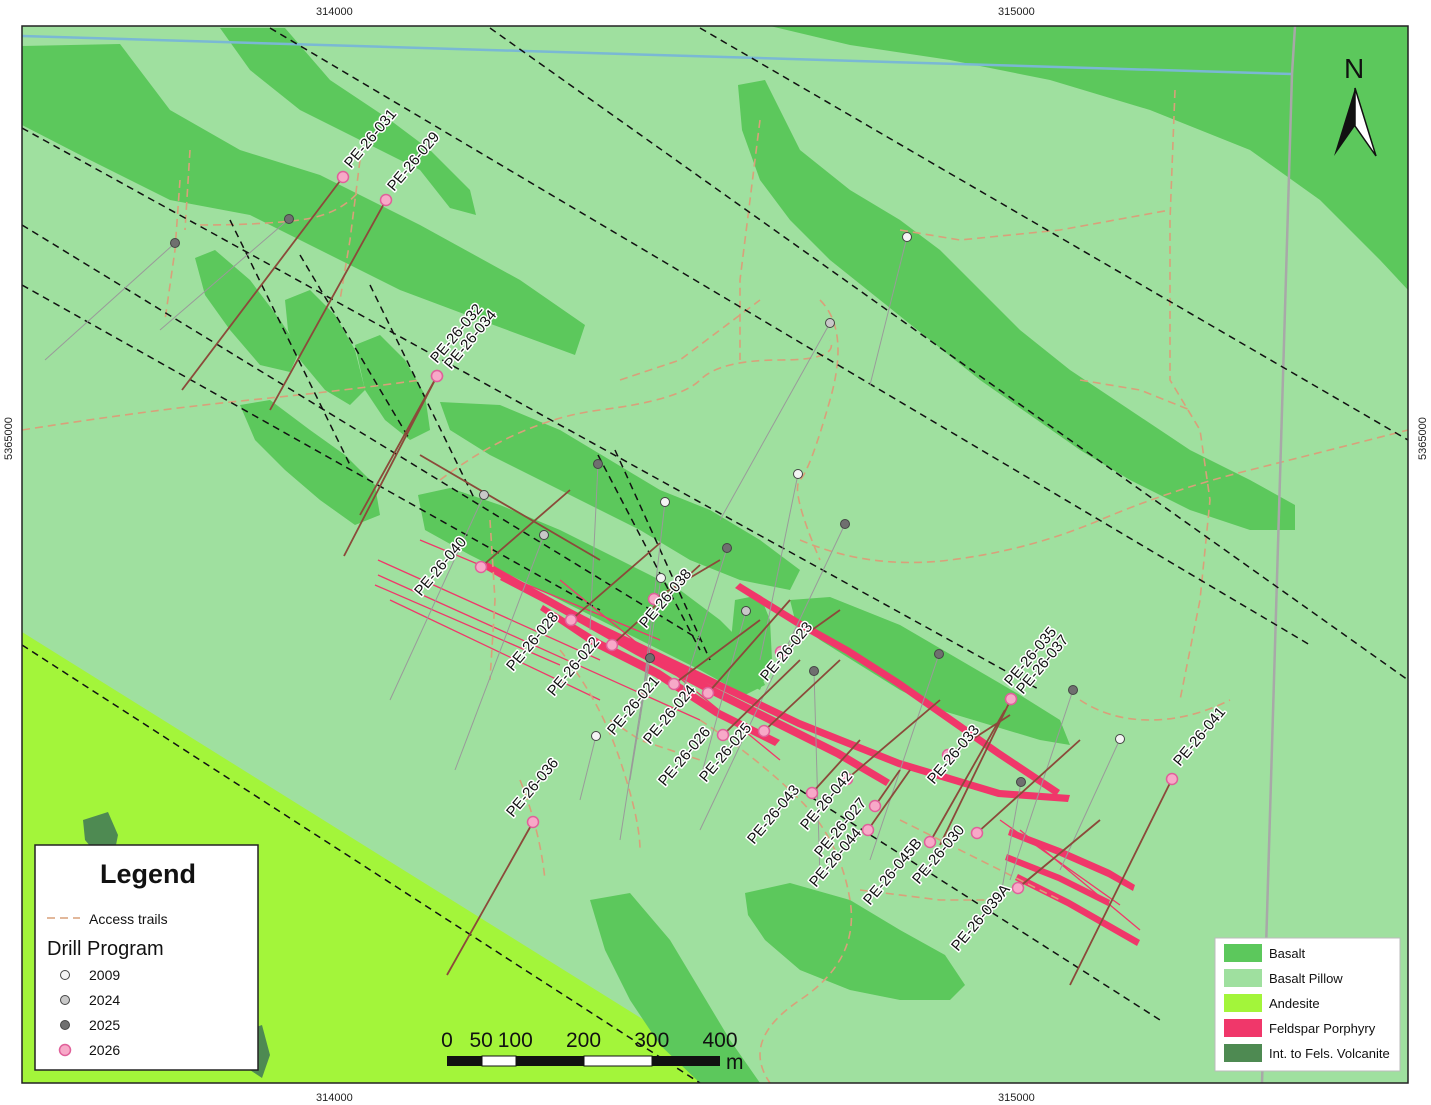 This screenshot has width=1431, height=1105. I want to click on north-arrow-label: N, so click(1354, 68).